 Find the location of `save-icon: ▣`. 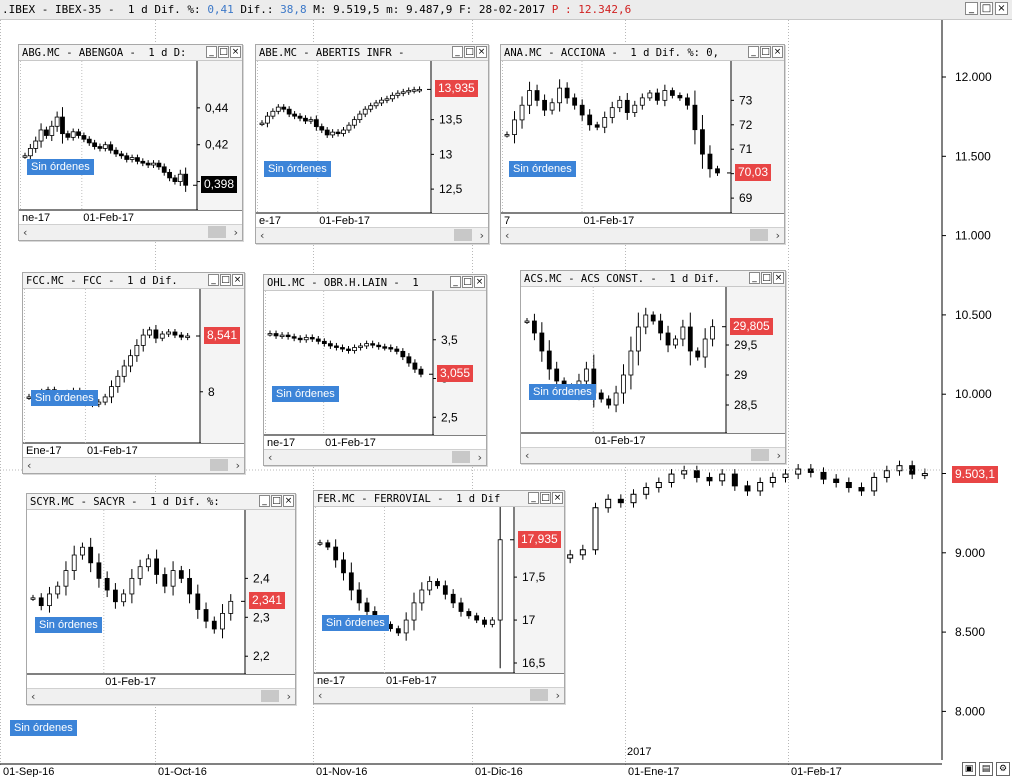

save-icon: ▣ is located at coordinates (969, 769).